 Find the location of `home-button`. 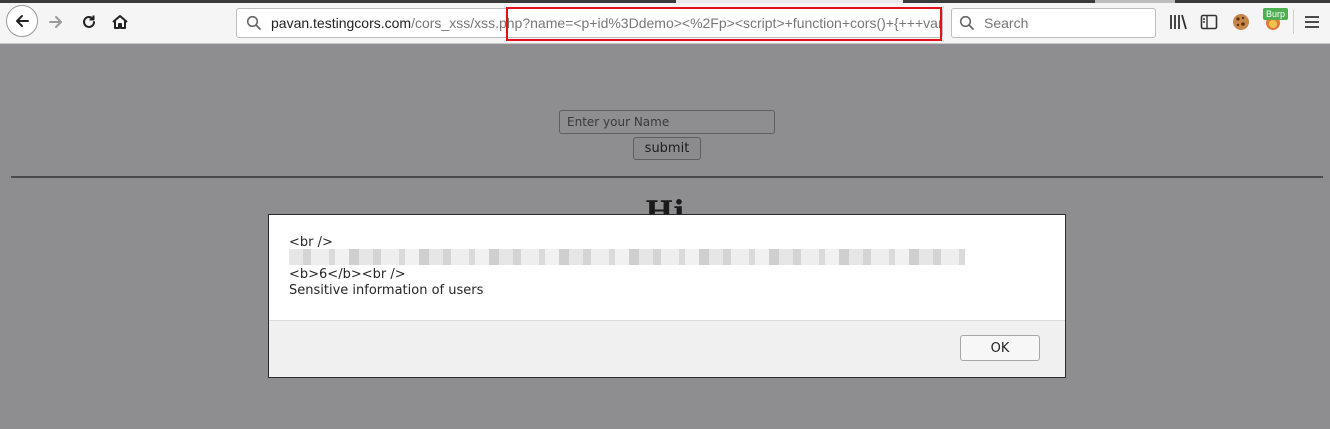

home-button is located at coordinates (120, 22).